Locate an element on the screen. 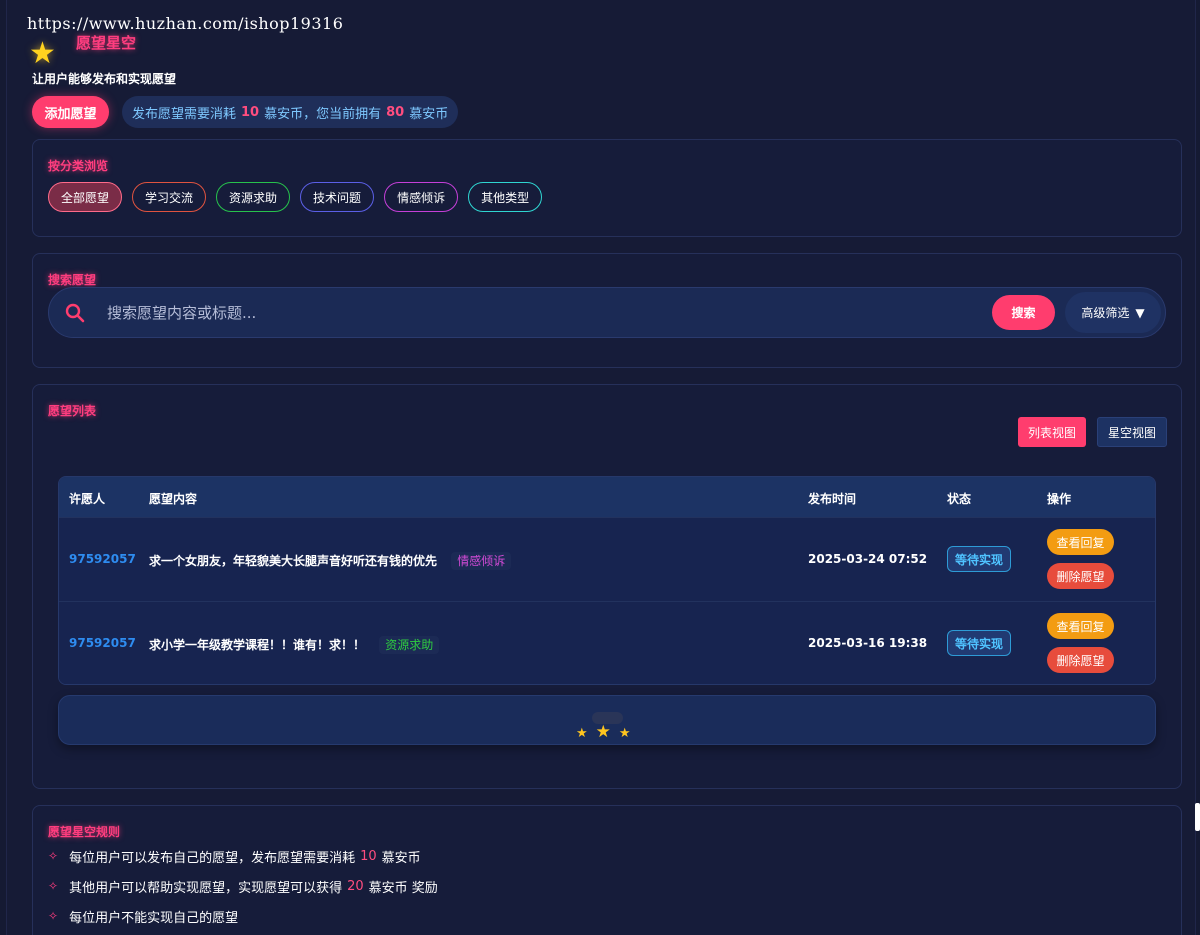 Image resolution: width=1200 pixels, height=935 pixels. page-stars: ★ ★ ★ is located at coordinates (603, 732).